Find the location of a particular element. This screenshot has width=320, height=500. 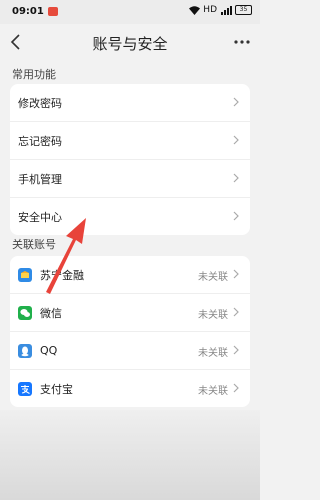

qq-icon is located at coordinates (25, 350).